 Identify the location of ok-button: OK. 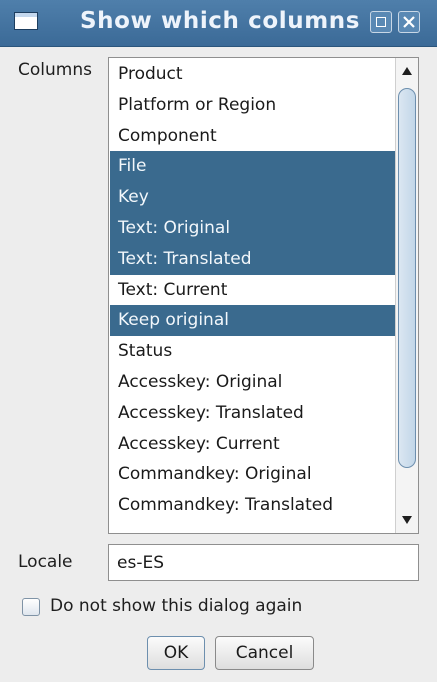
(176, 653).